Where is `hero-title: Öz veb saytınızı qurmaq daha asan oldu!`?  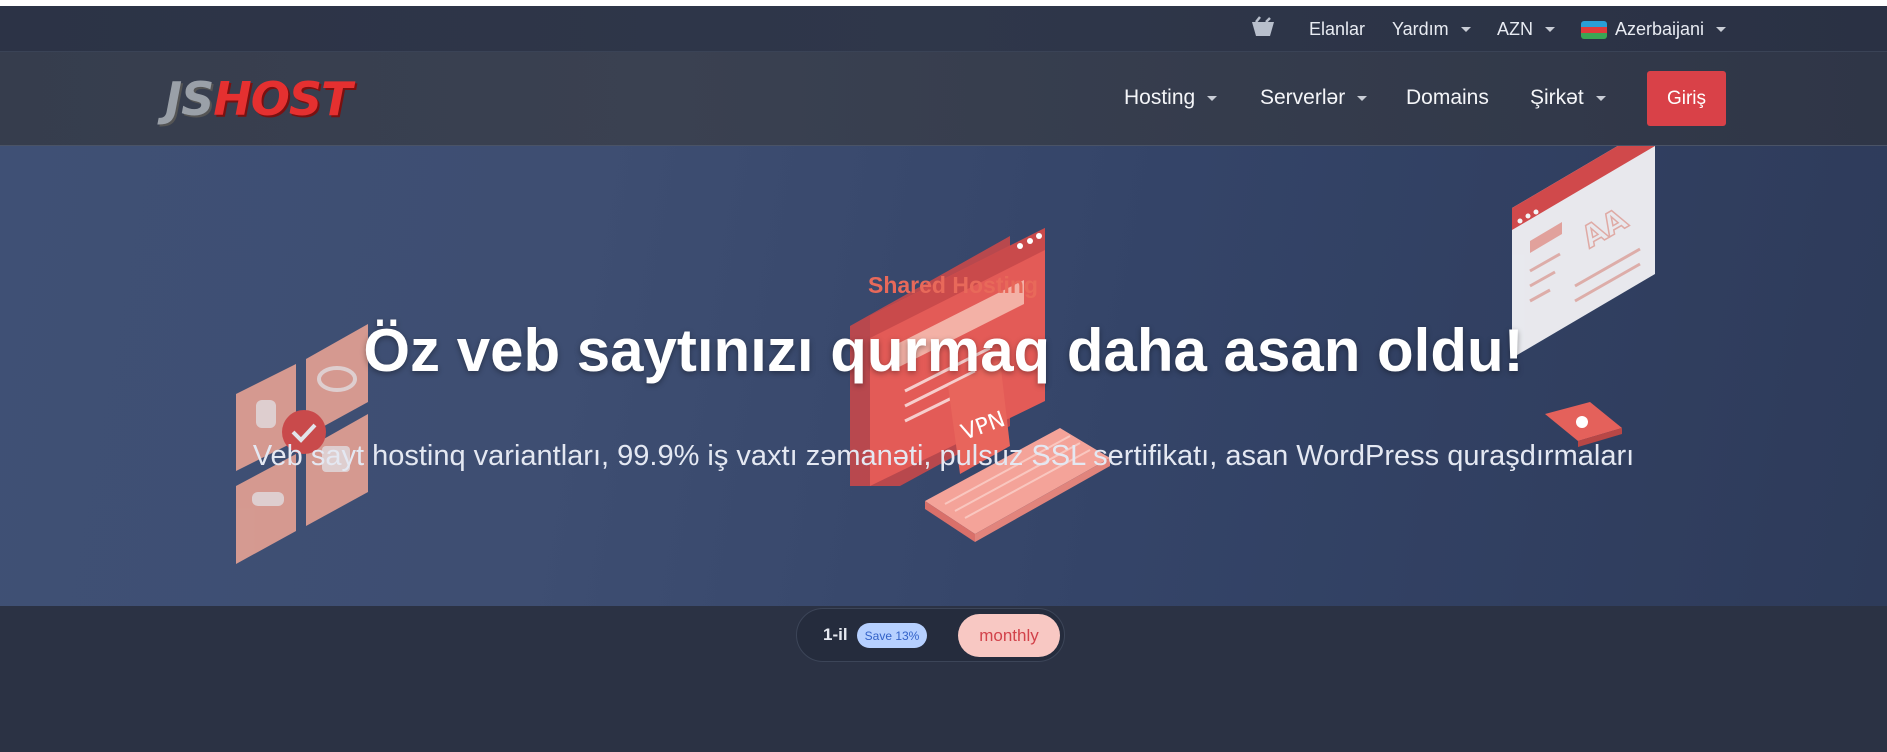
hero-title: Öz veb saytınızı qurmaq daha asan oldu! is located at coordinates (943, 350).